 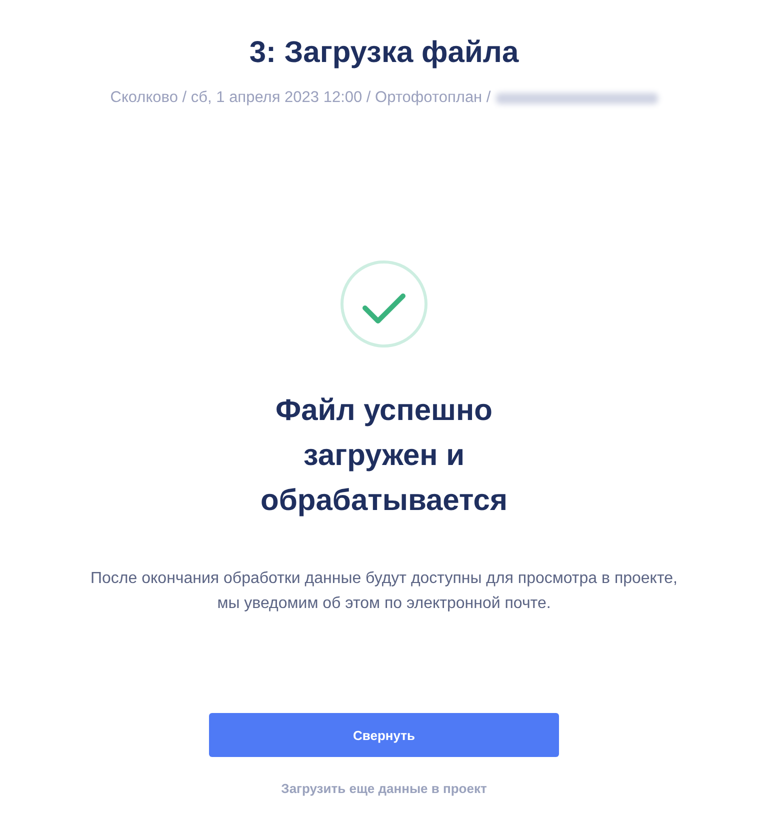 I want to click on breadcrumb: Сколково / сб, 1 апреля 2023 12:00 / Ортофотоплан /, so click(x=300, y=98).